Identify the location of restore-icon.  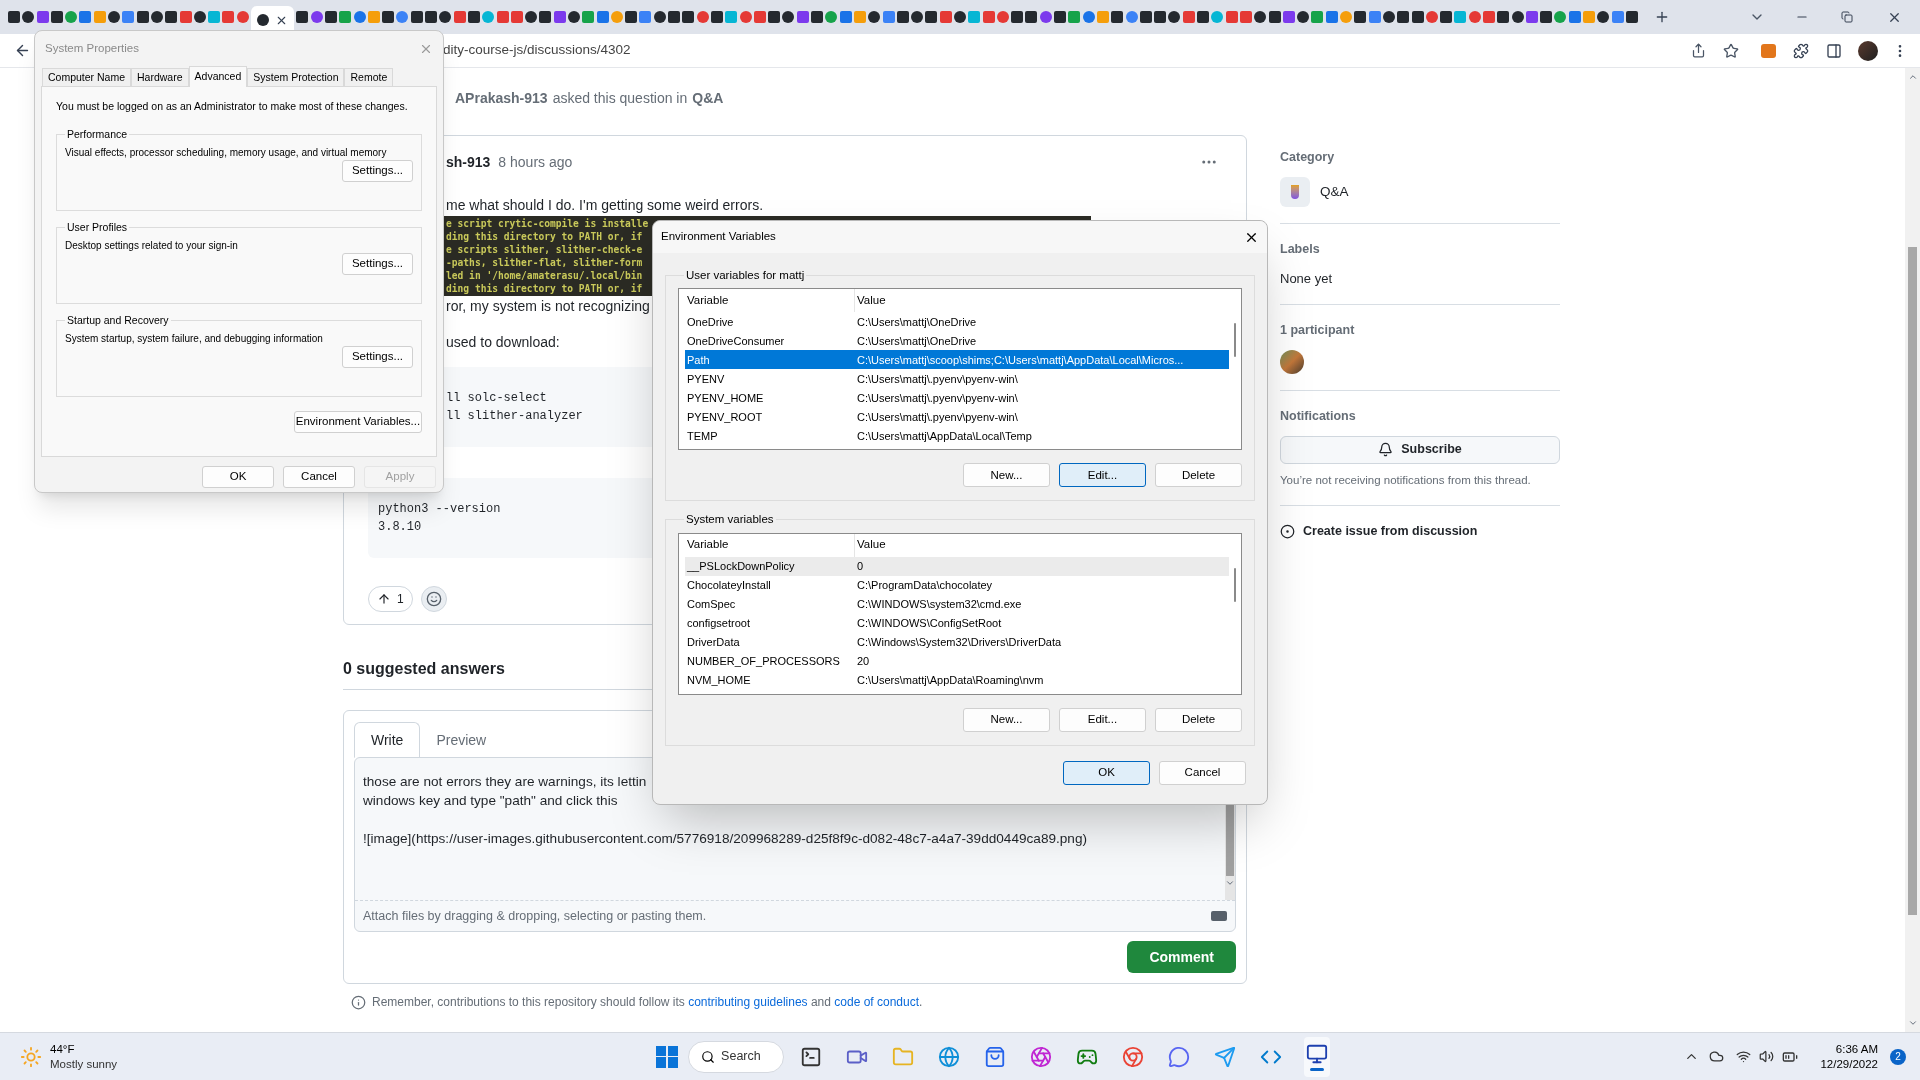
(1847, 17).